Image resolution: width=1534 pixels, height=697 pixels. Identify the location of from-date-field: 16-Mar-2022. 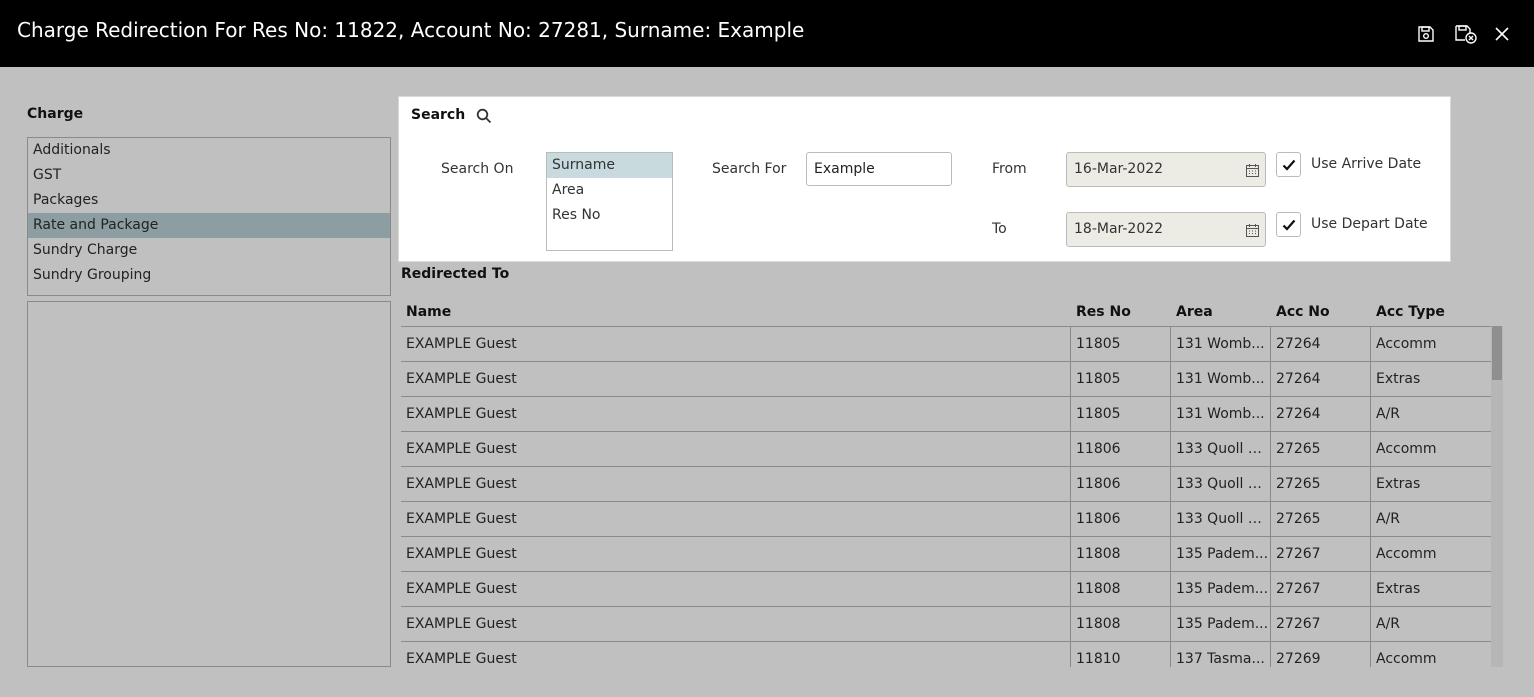
(1166, 169).